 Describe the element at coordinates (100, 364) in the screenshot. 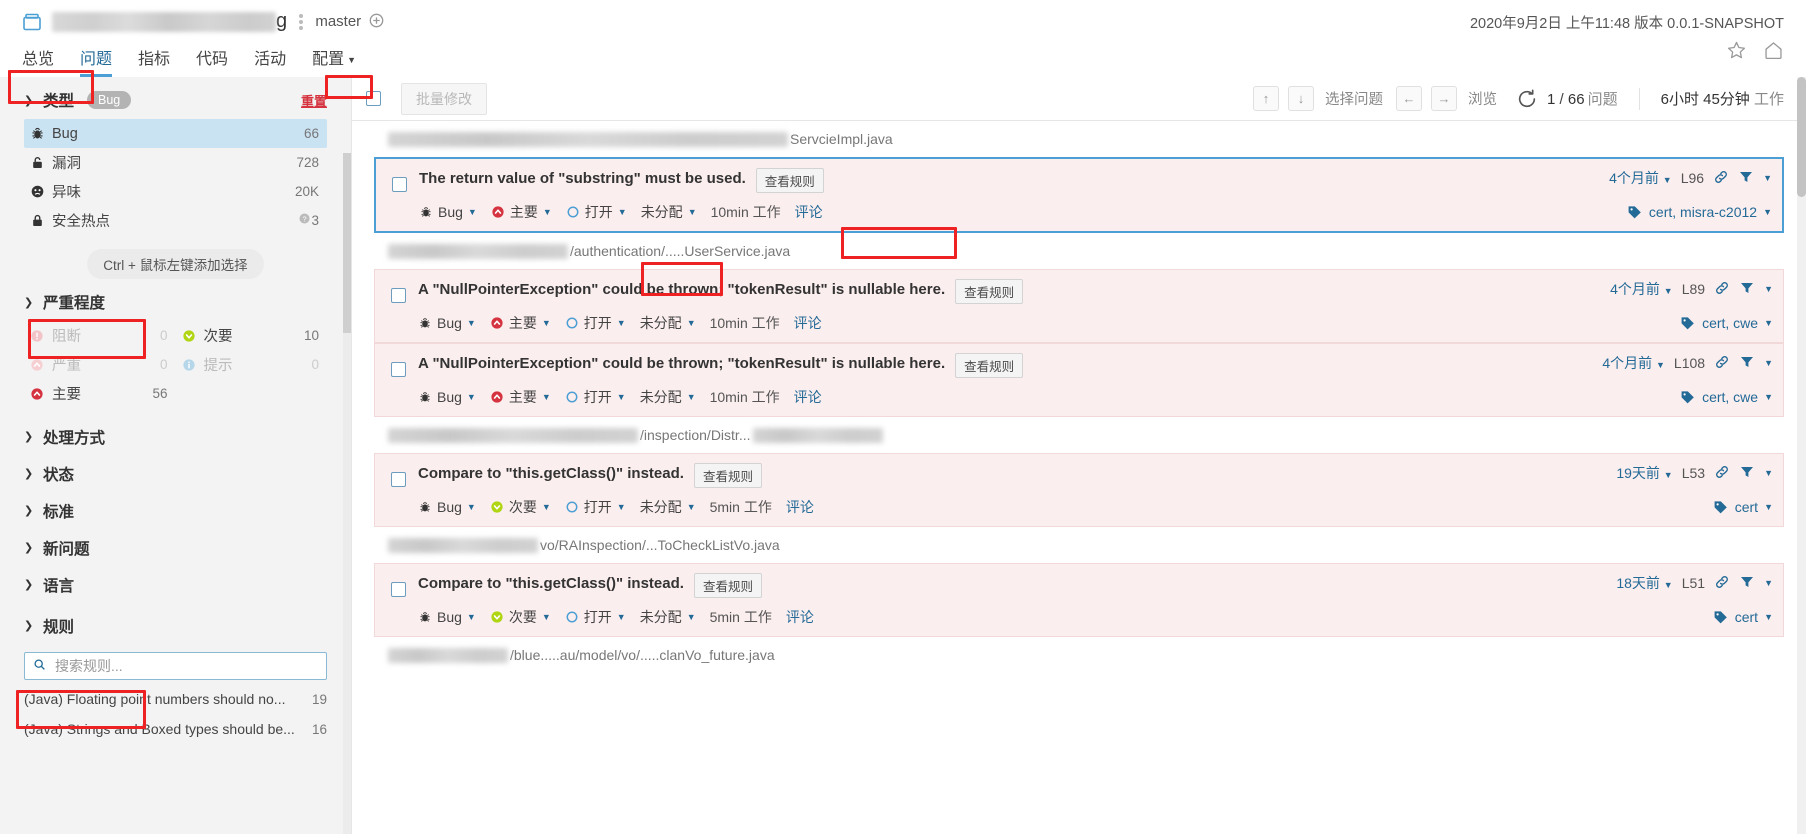

I see `facet-item-critical: 严重 0` at that location.